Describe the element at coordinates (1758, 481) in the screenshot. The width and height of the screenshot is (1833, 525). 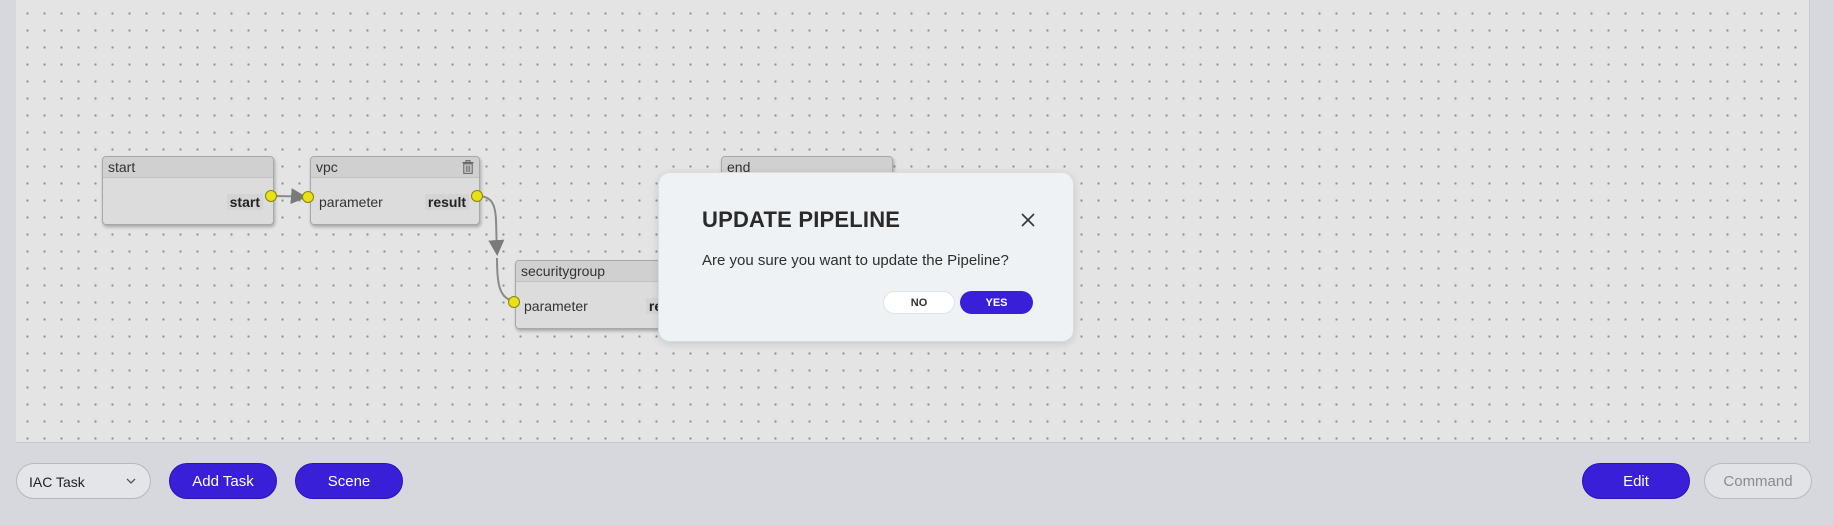
I see `command-button: Command` at that location.